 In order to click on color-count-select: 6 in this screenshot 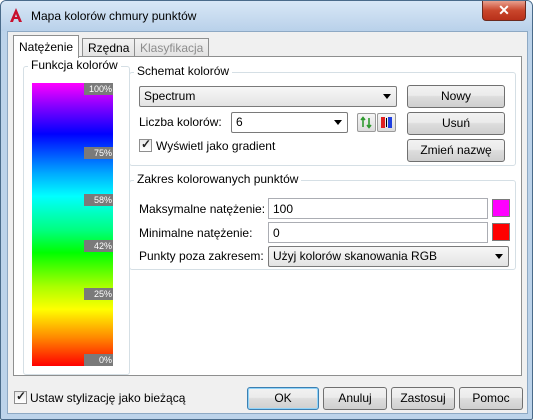, I will do `click(289, 122)`.